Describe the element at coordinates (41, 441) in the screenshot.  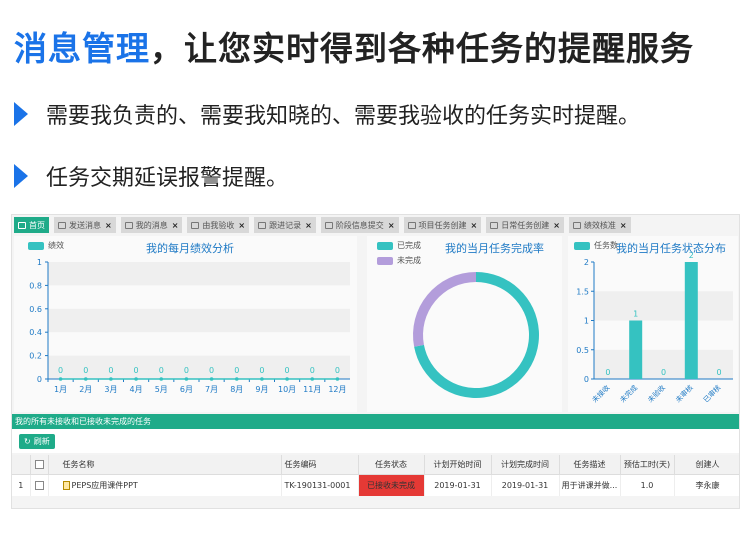
I see `refresh-label: 刷新` at that location.